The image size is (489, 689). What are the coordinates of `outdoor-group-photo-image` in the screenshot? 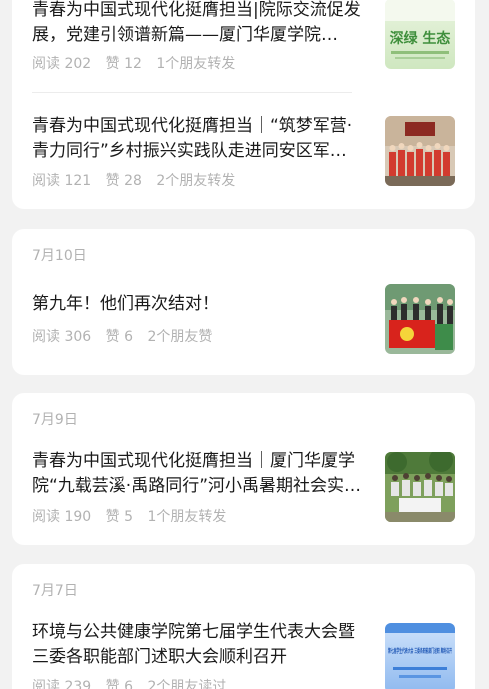 It's located at (420, 487).